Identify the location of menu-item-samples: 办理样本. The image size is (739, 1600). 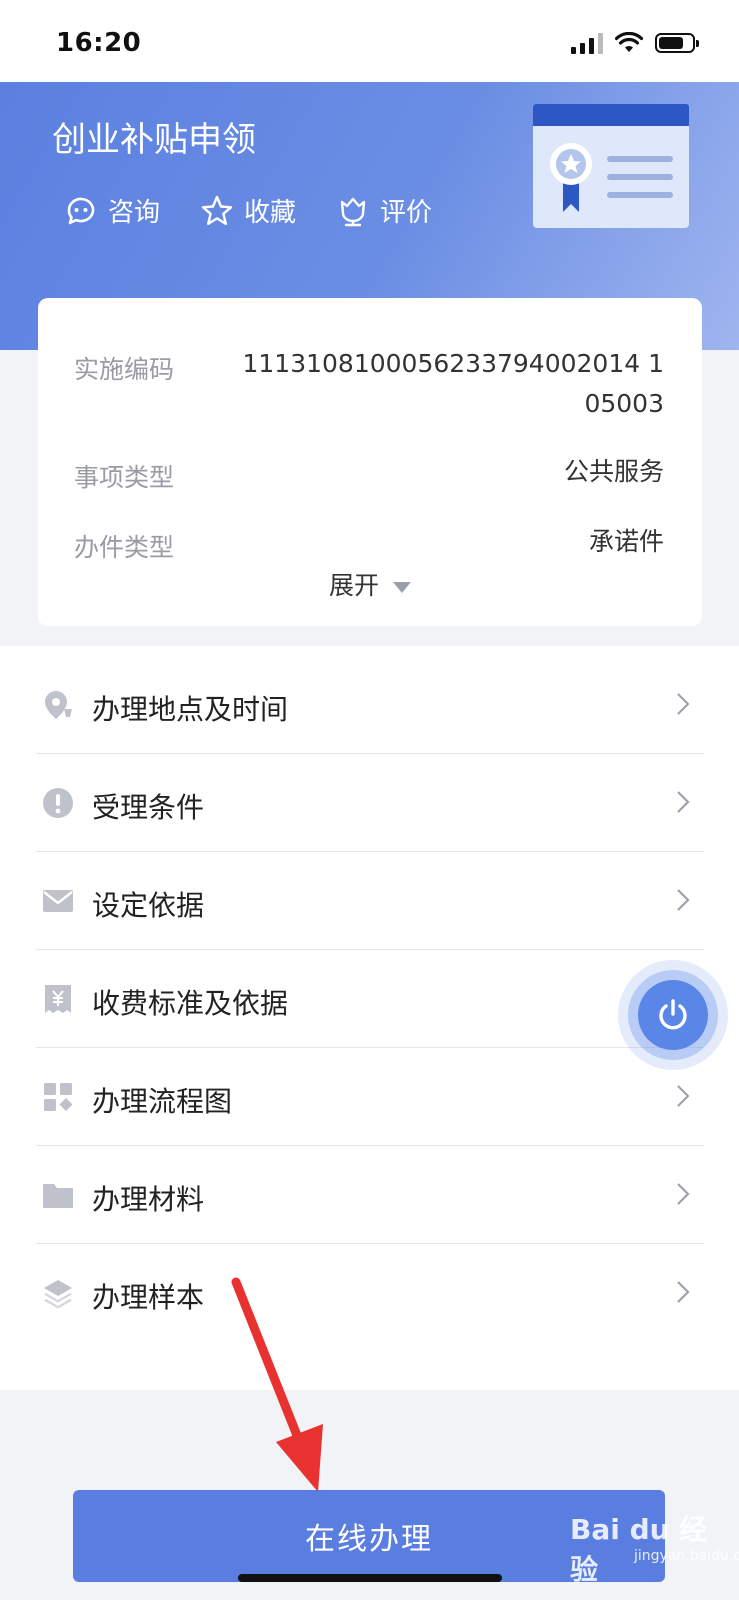
(370, 1293).